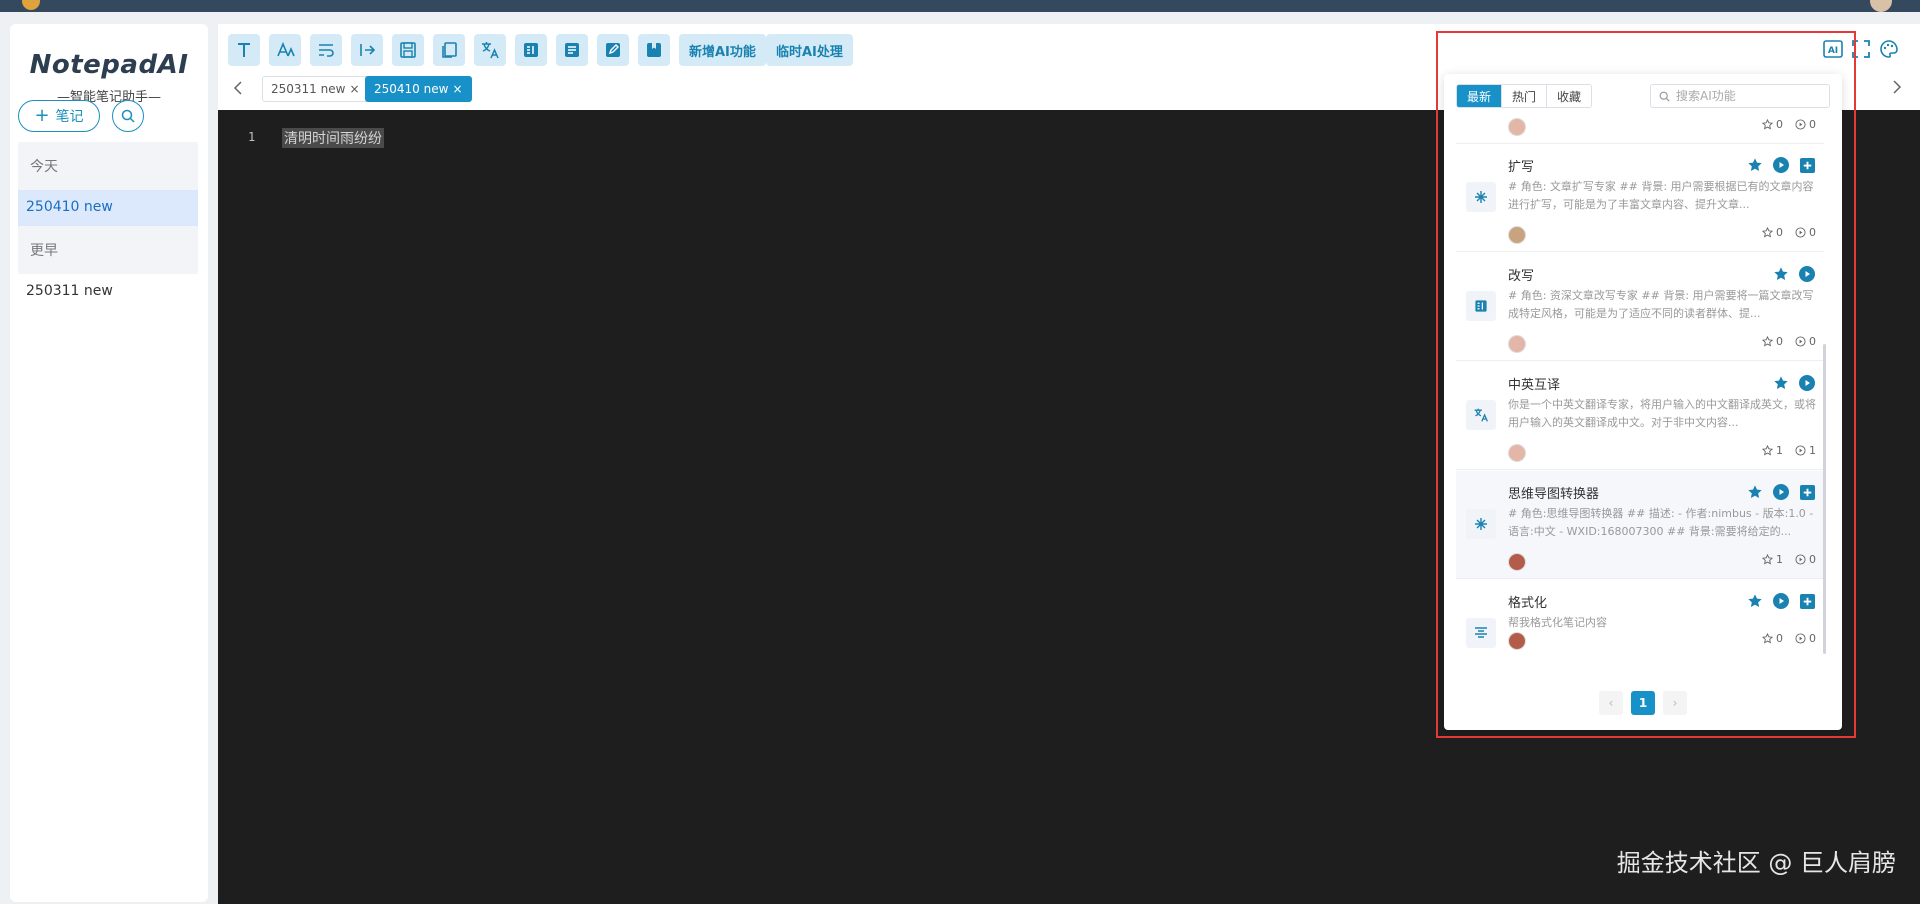 Image resolution: width=1920 pixels, height=904 pixels. I want to click on note-item: 250410 new, so click(108, 208).